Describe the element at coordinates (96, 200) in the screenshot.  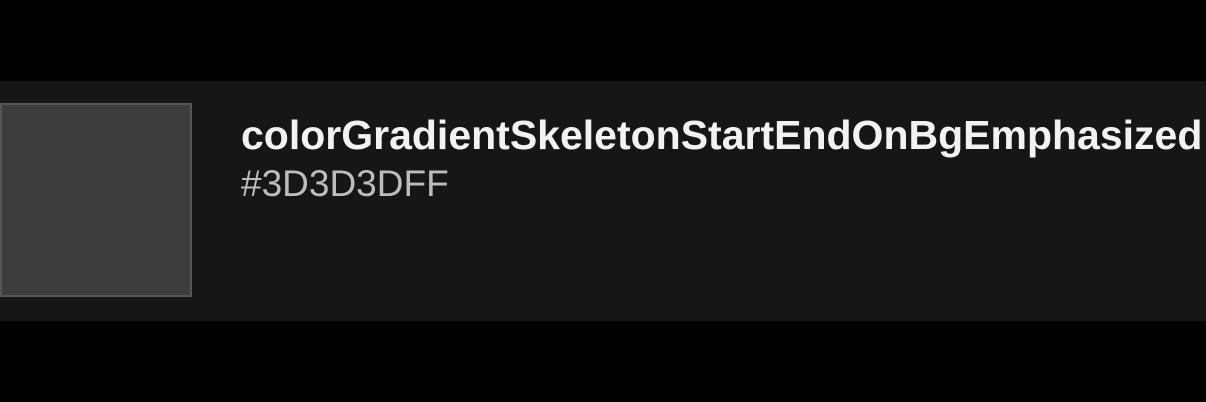
I see `color-swatch` at that location.